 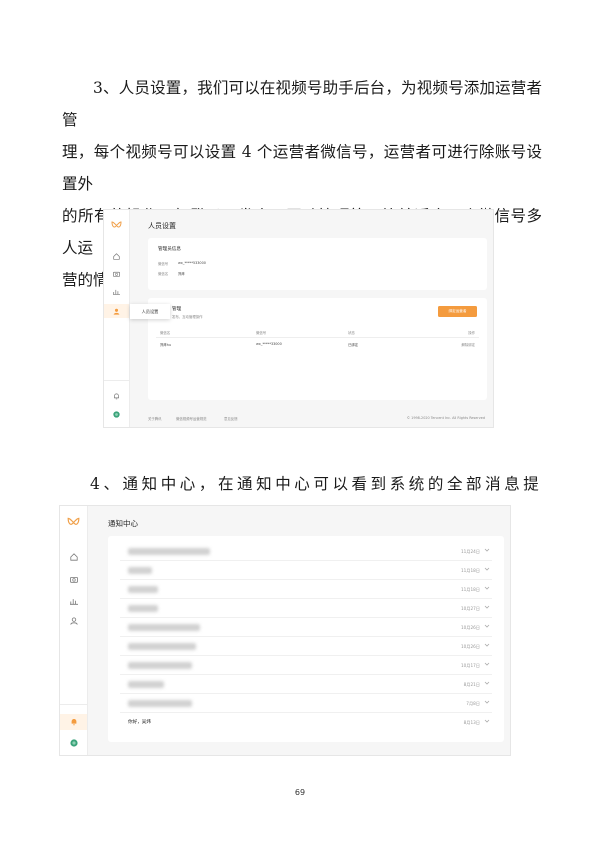 What do you see at coordinates (300, 792) in the screenshot?
I see `page-number: 69` at bounding box center [300, 792].